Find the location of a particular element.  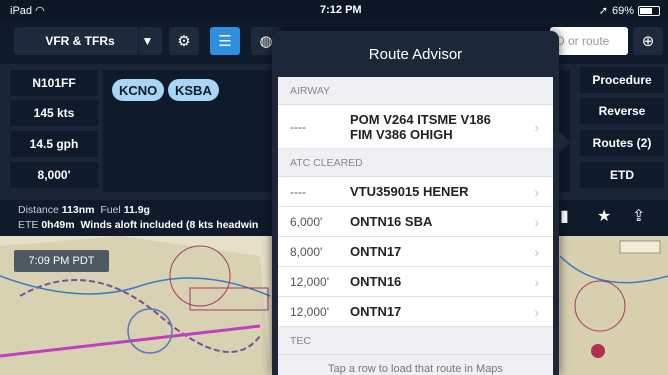

destination-waypoint: KSBA is located at coordinates (193, 90).